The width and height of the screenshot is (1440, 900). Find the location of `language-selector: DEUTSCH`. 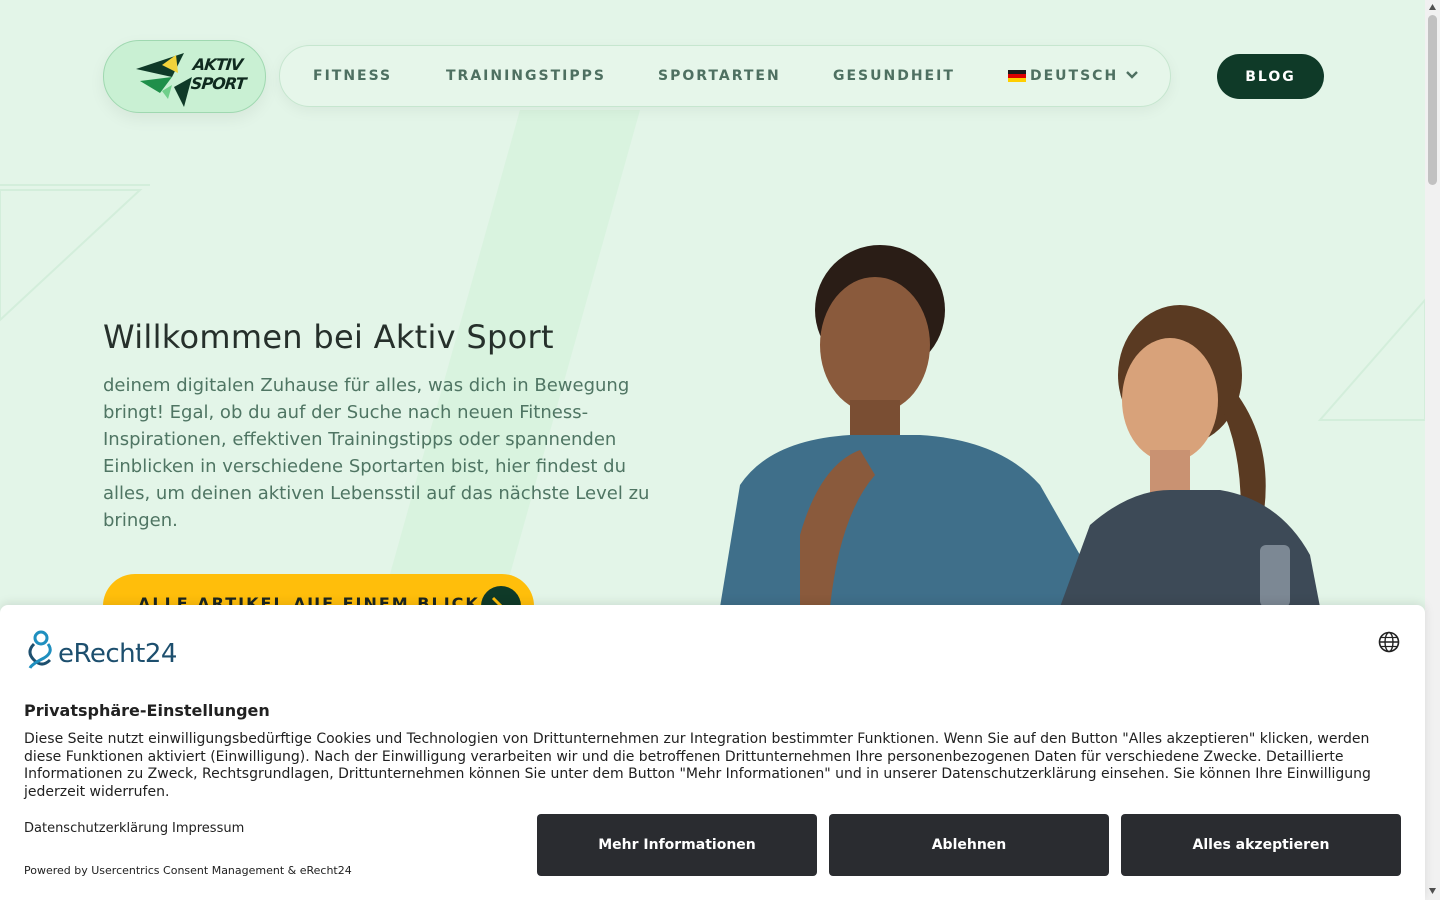

language-selector: DEUTSCH is located at coordinates (1074, 76).